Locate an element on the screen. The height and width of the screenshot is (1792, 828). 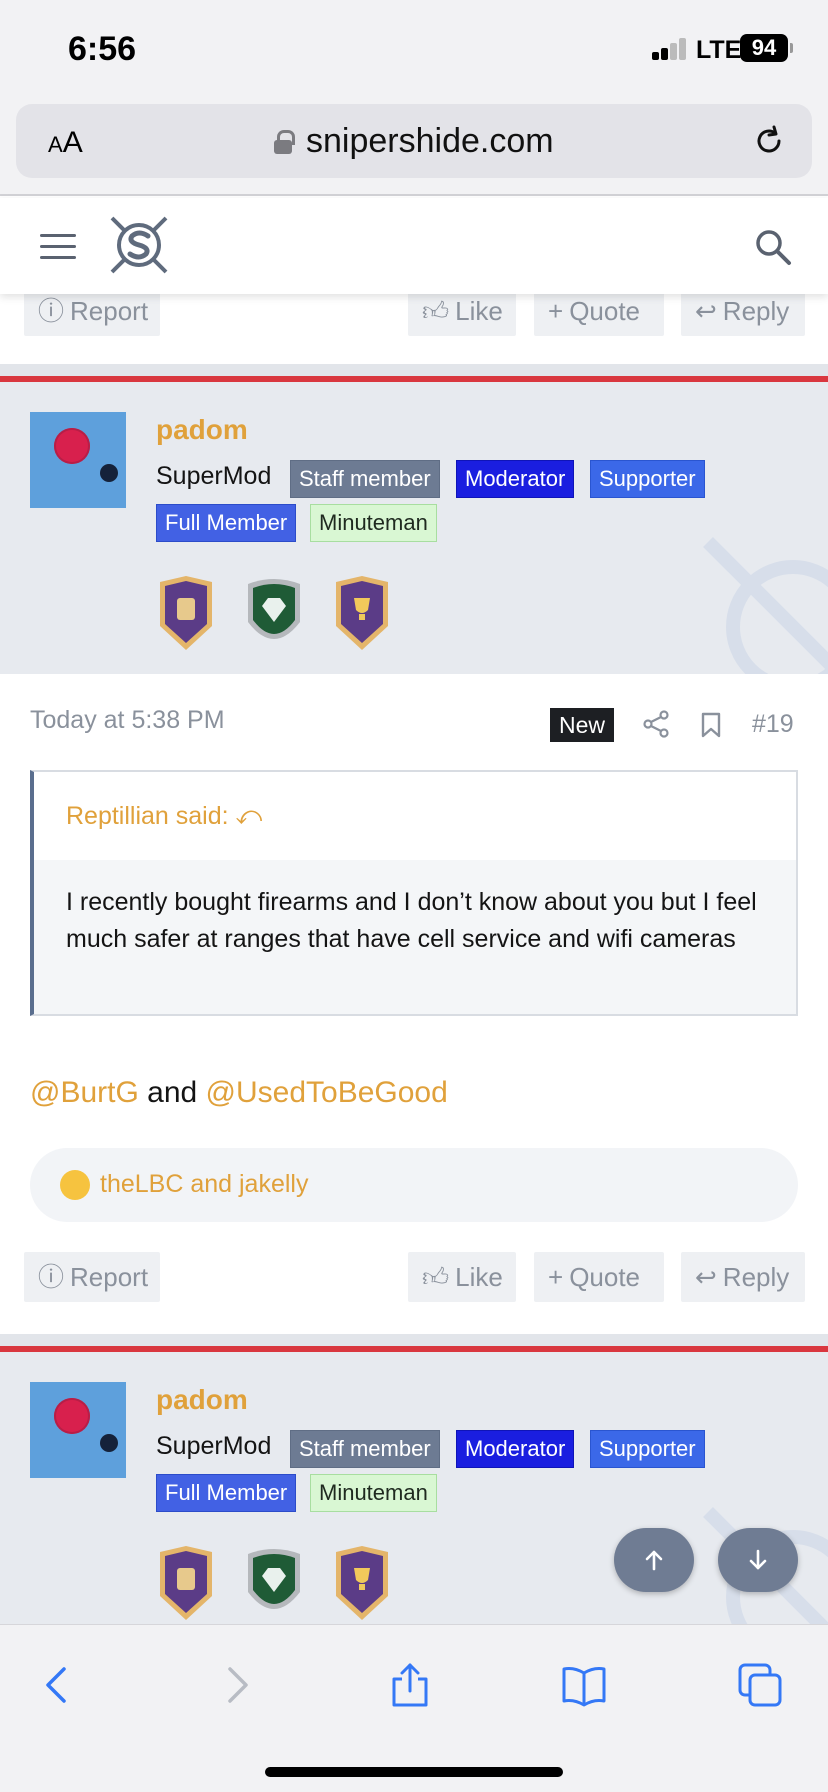
url-text: snipershide.com is located at coordinates (430, 141).